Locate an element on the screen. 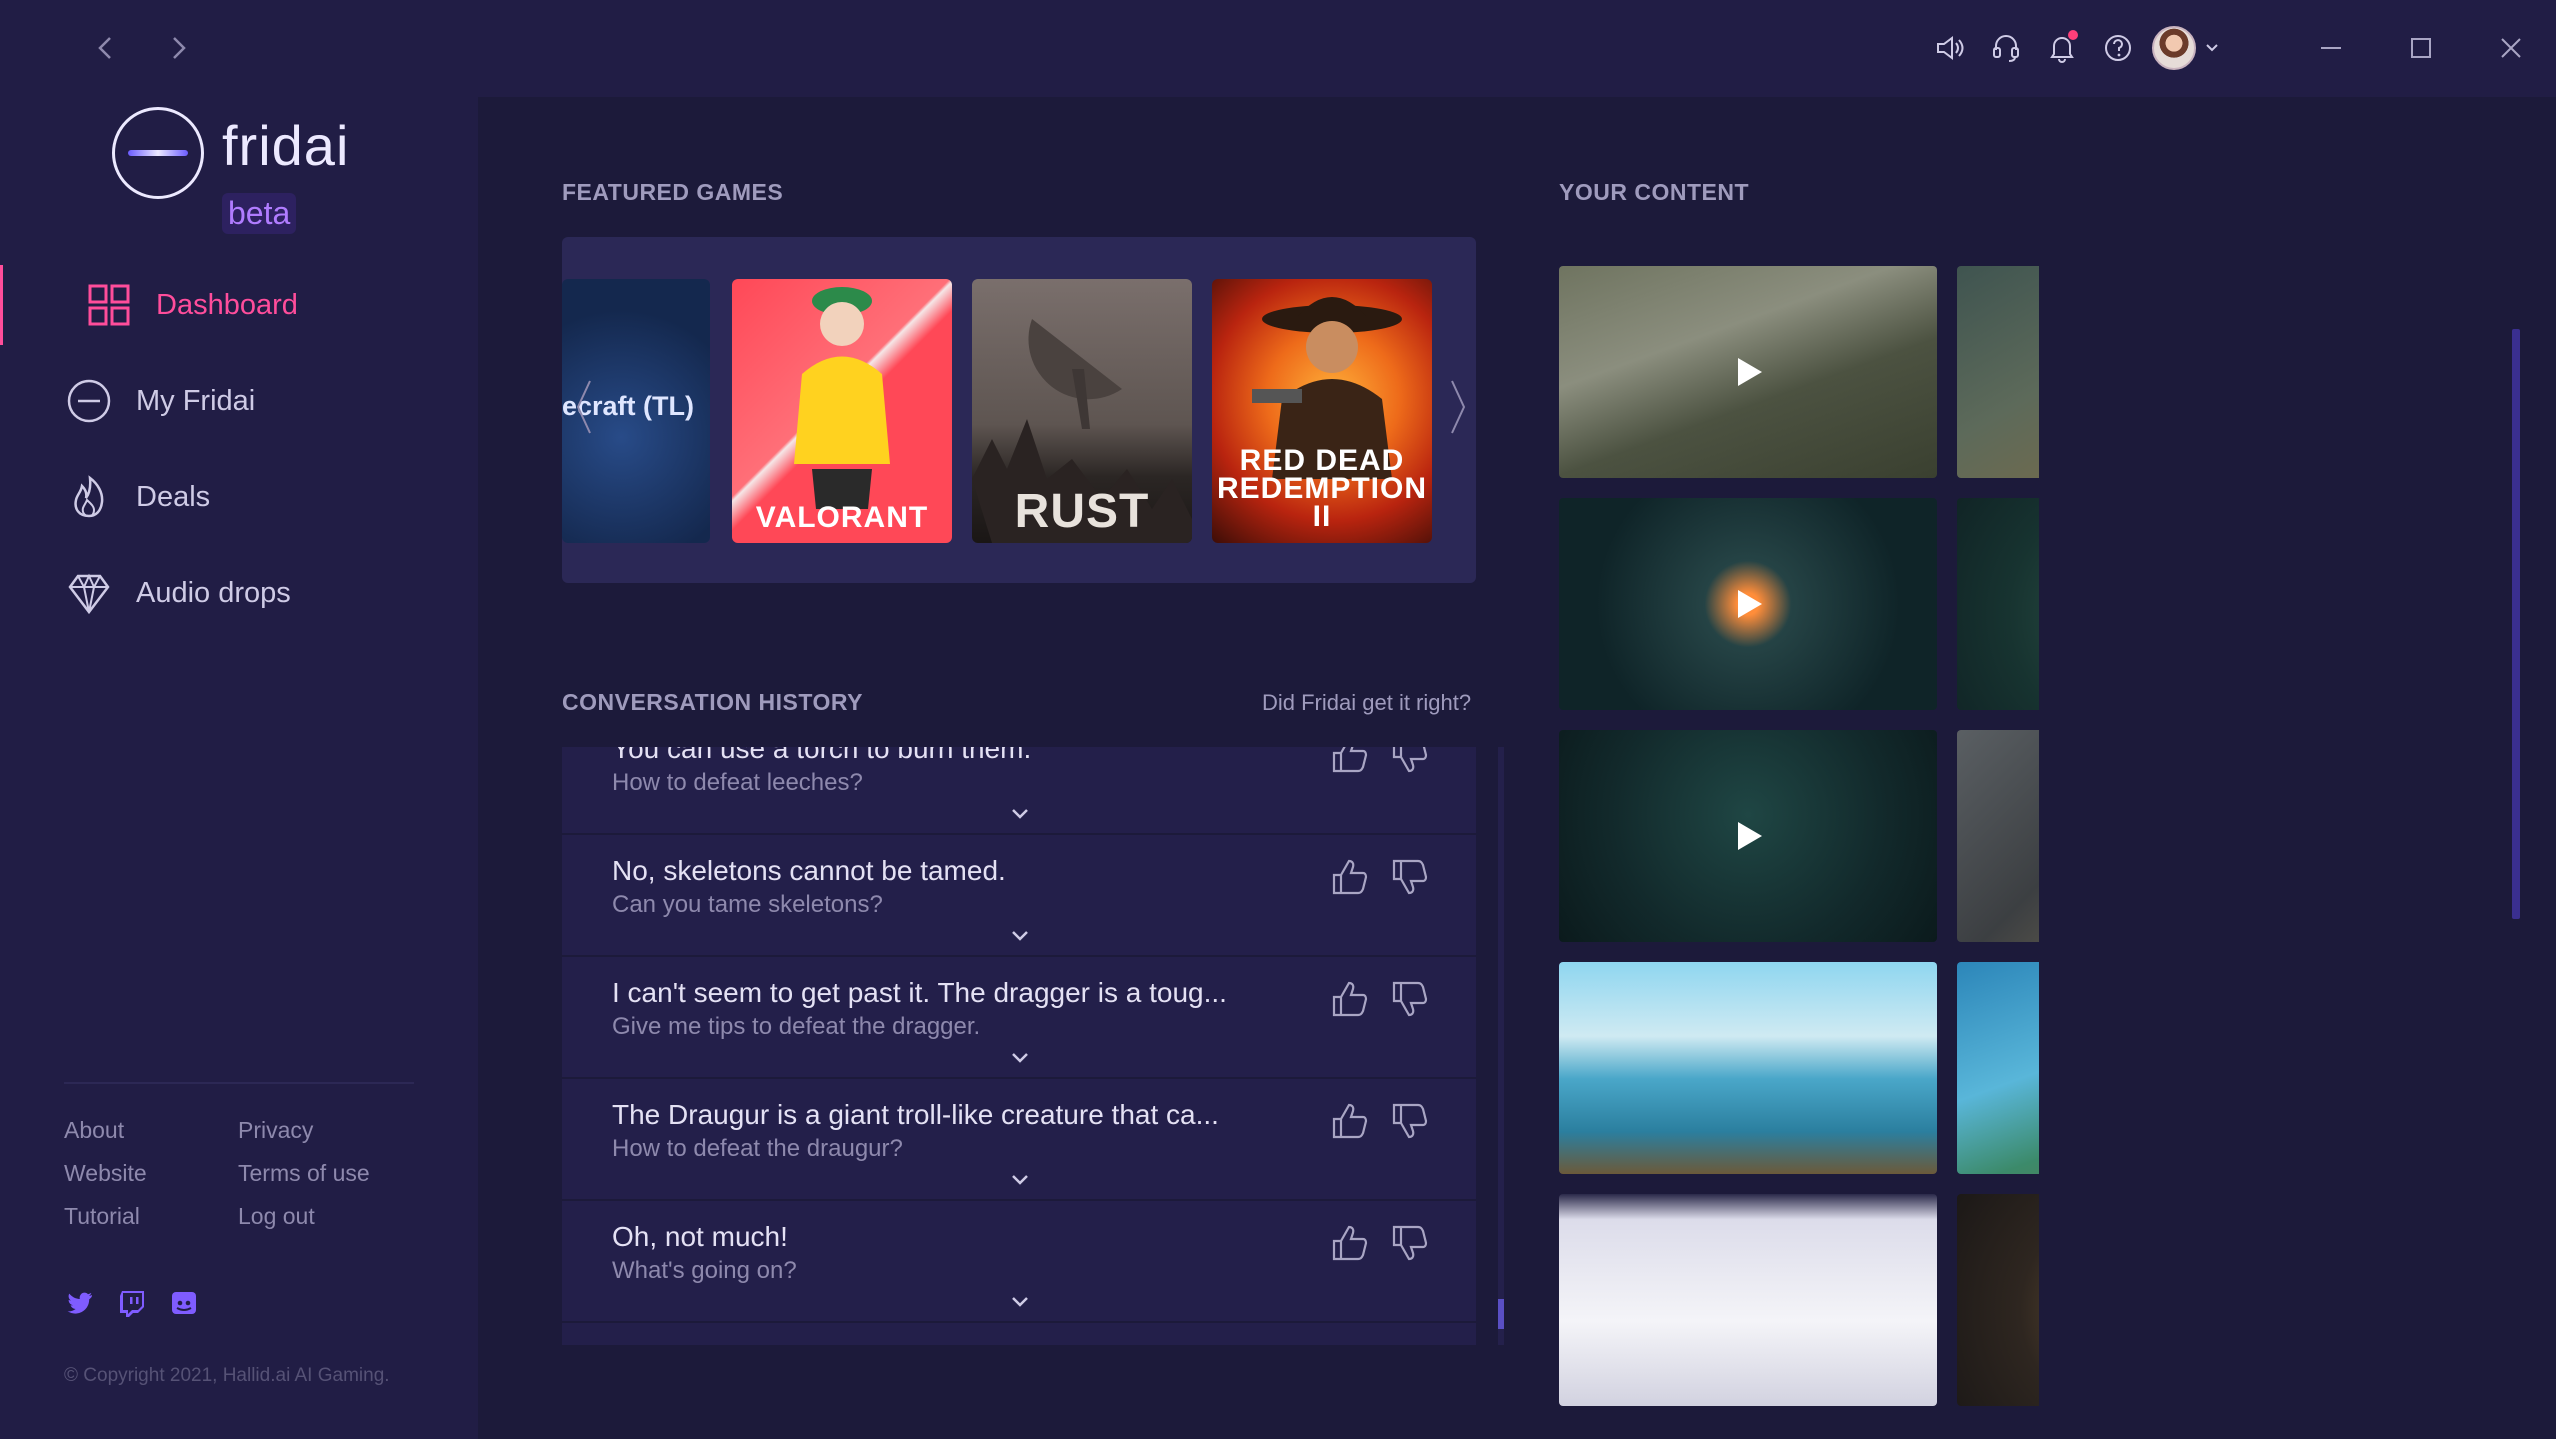 The image size is (2556, 1439). carousel-prev-button is located at coordinates (584, 407).